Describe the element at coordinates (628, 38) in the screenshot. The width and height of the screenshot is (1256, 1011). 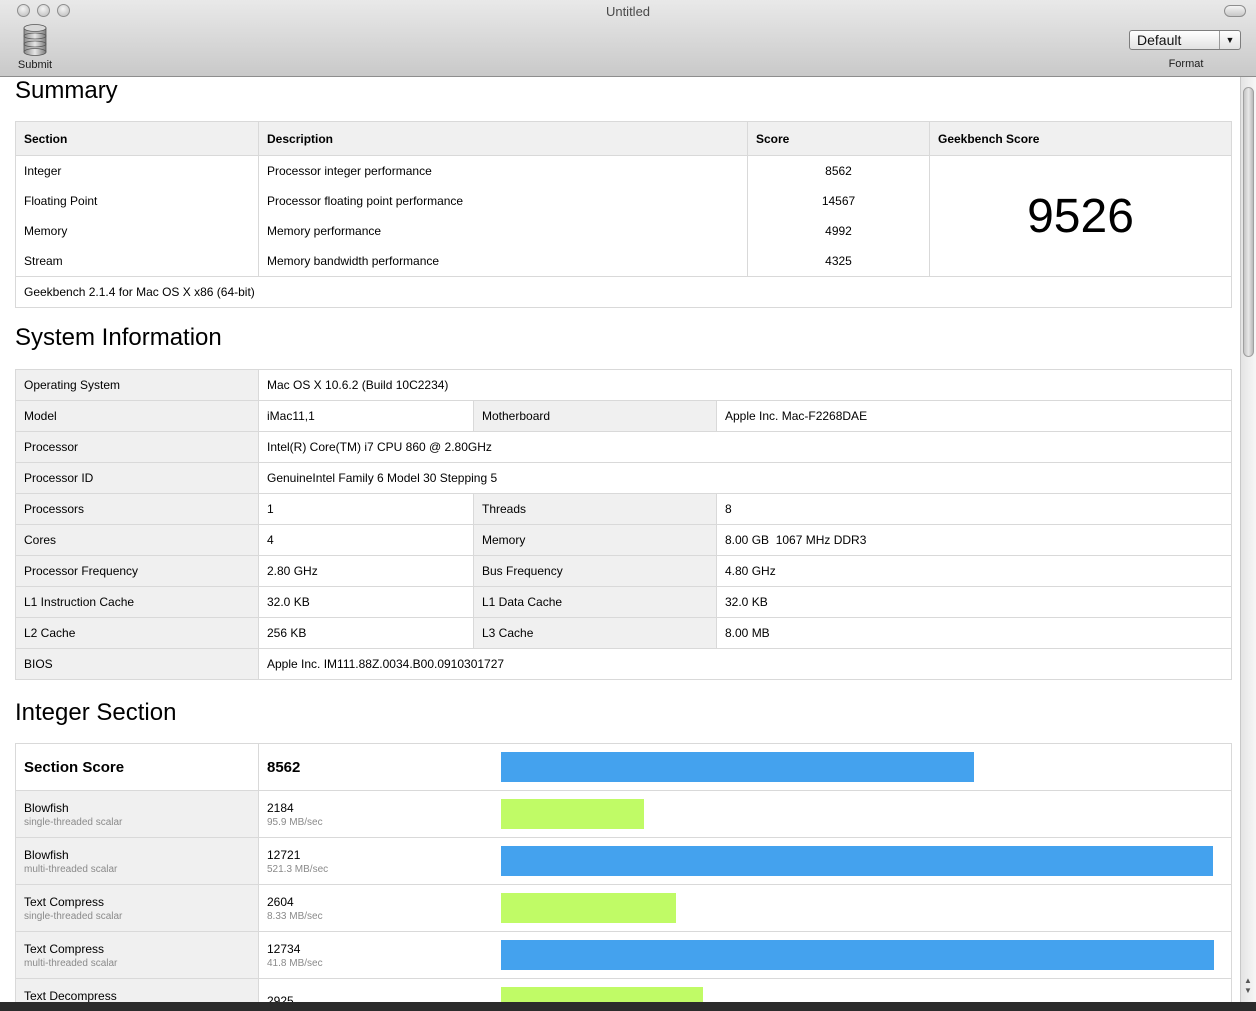
I see `window-toolbar: Untitled Submit Default ▼ Format` at that location.